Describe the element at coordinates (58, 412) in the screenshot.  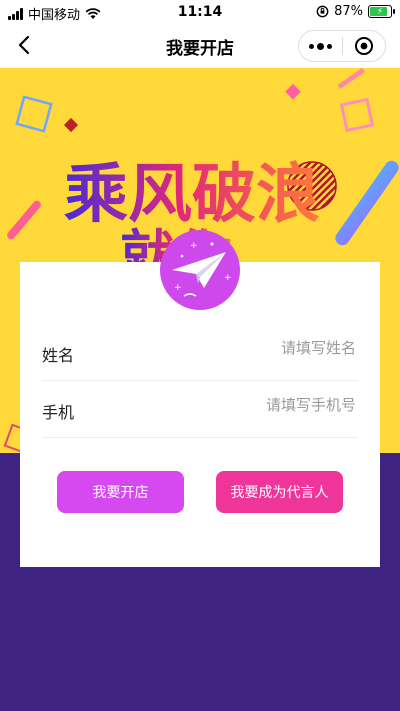
I see `phone-label: 手机` at that location.